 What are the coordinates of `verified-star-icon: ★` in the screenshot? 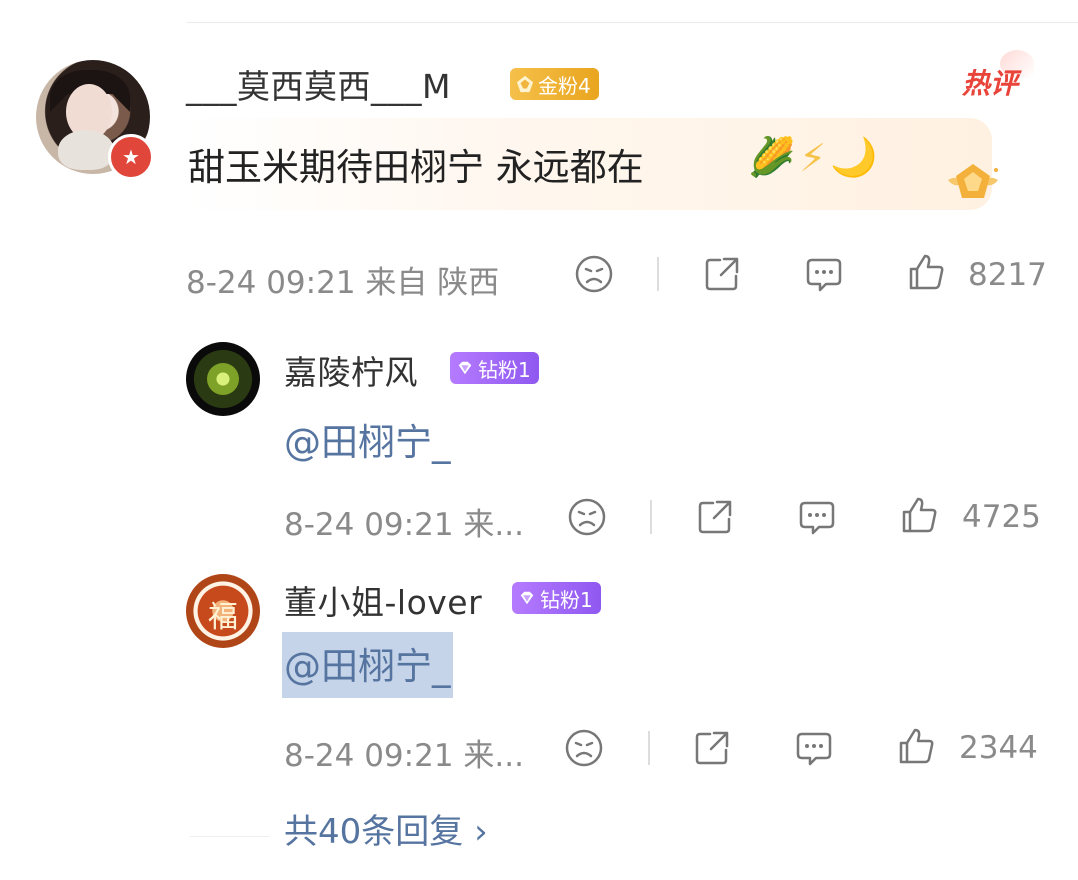 It's located at (131, 157).